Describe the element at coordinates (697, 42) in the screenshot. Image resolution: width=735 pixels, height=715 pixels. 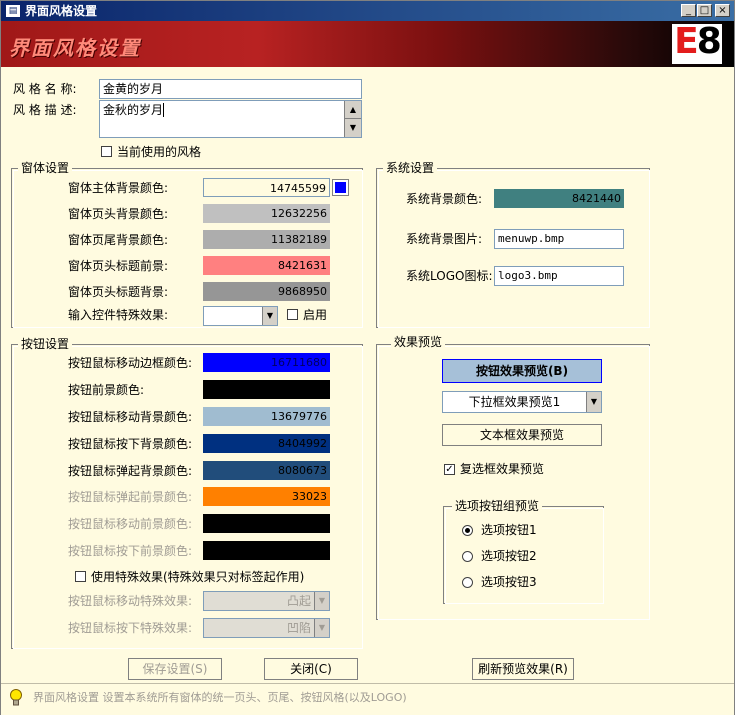
I see `e8-logo: E8` at that location.